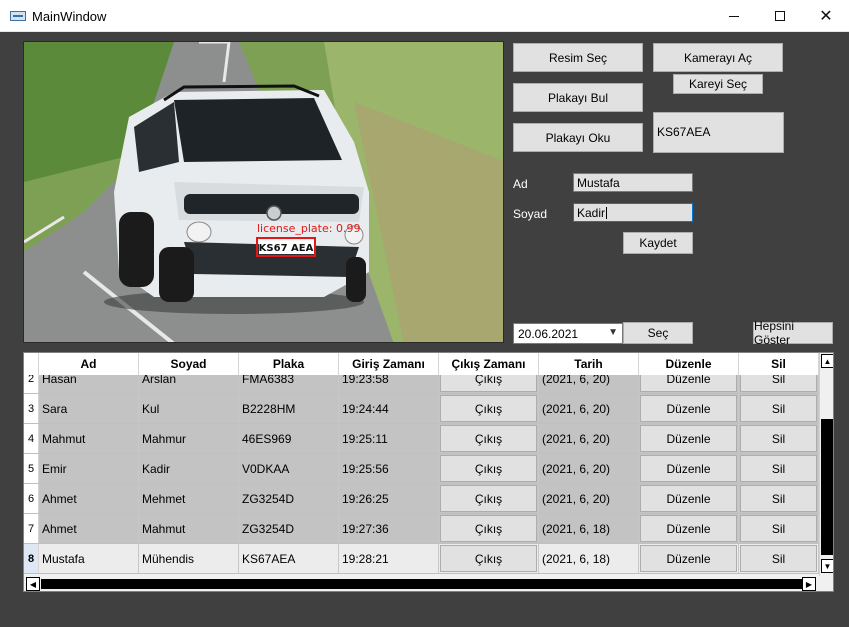 The width and height of the screenshot is (849, 627). I want to click on horizontal-scrollbar: ◀ ▶, so click(428, 583).